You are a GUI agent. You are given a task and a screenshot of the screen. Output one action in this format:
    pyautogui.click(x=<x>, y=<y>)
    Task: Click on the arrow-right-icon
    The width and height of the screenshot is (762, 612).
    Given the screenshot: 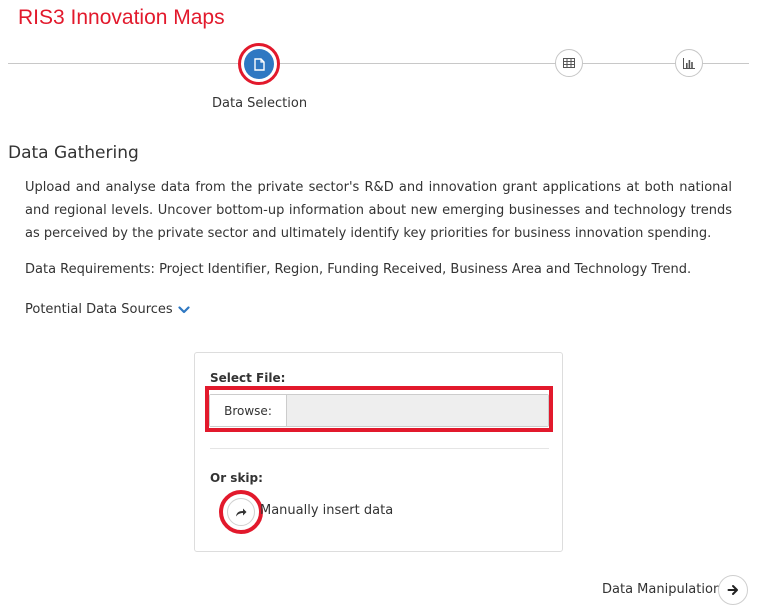 What is the action you would take?
    pyautogui.click(x=732, y=590)
    